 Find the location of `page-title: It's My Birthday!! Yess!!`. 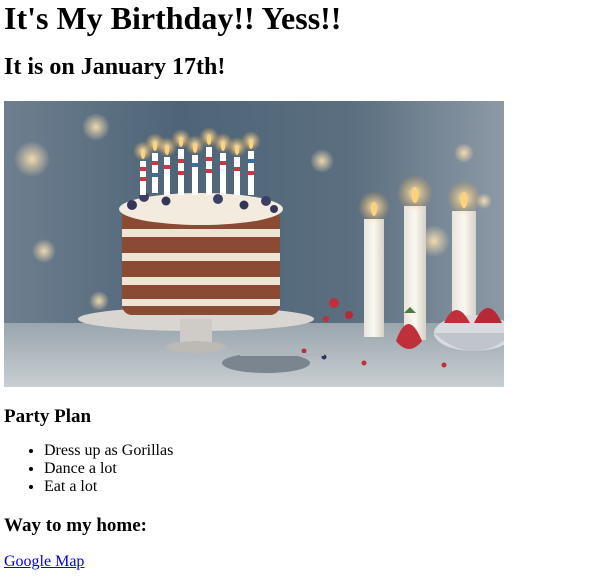

page-title: It's My Birthday!! Yess!! is located at coordinates (173, 18).